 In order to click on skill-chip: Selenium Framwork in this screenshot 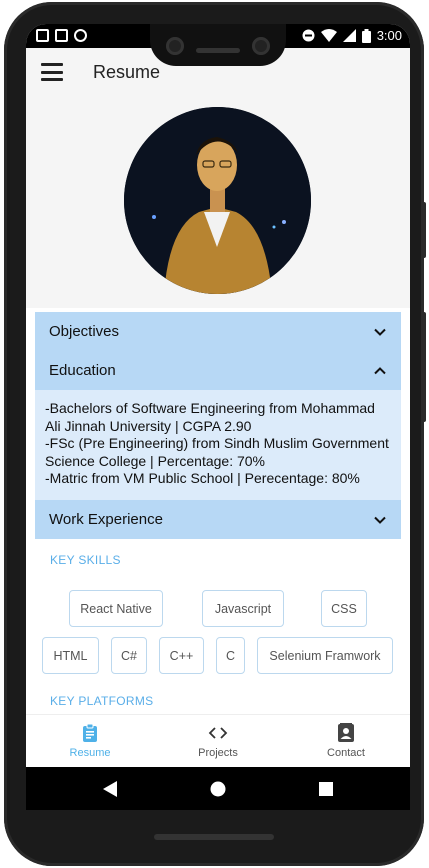, I will do `click(325, 655)`.